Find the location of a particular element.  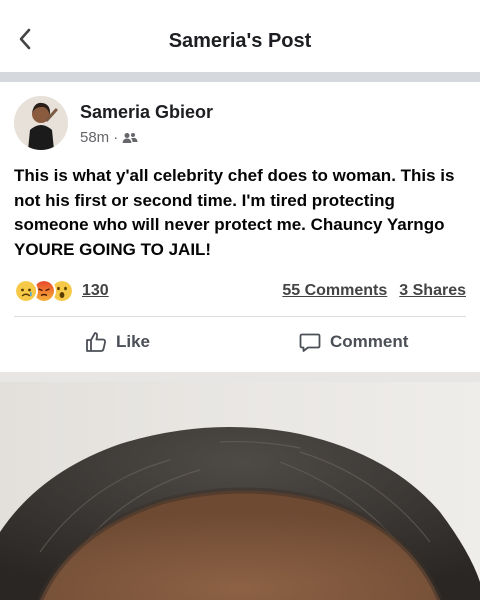

comment-label: Comment is located at coordinates (369, 341).